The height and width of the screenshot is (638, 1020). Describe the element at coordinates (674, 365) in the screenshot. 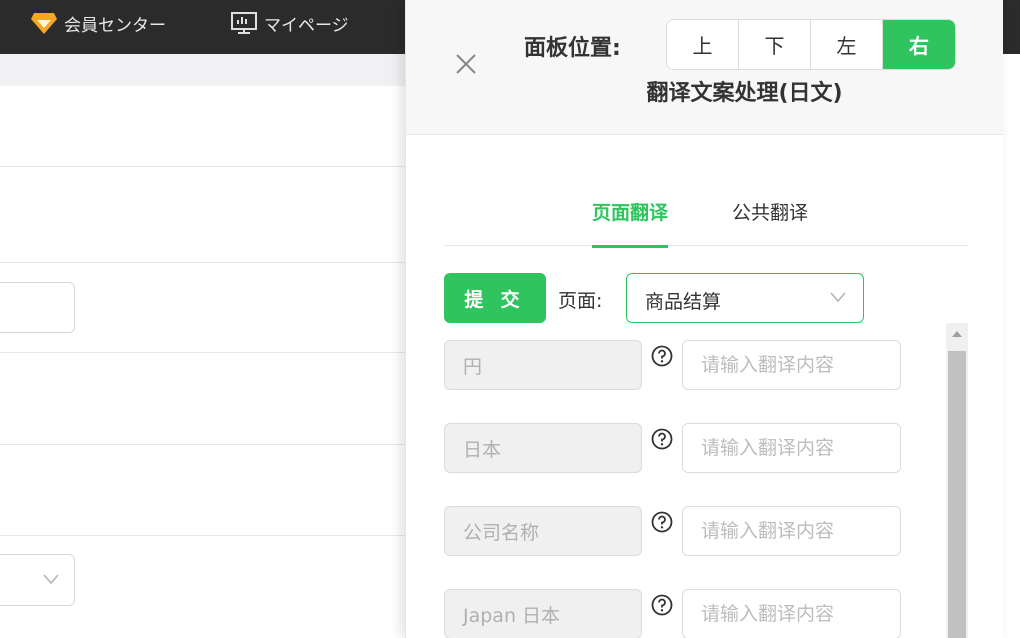

I see `translation-row: 円` at that location.